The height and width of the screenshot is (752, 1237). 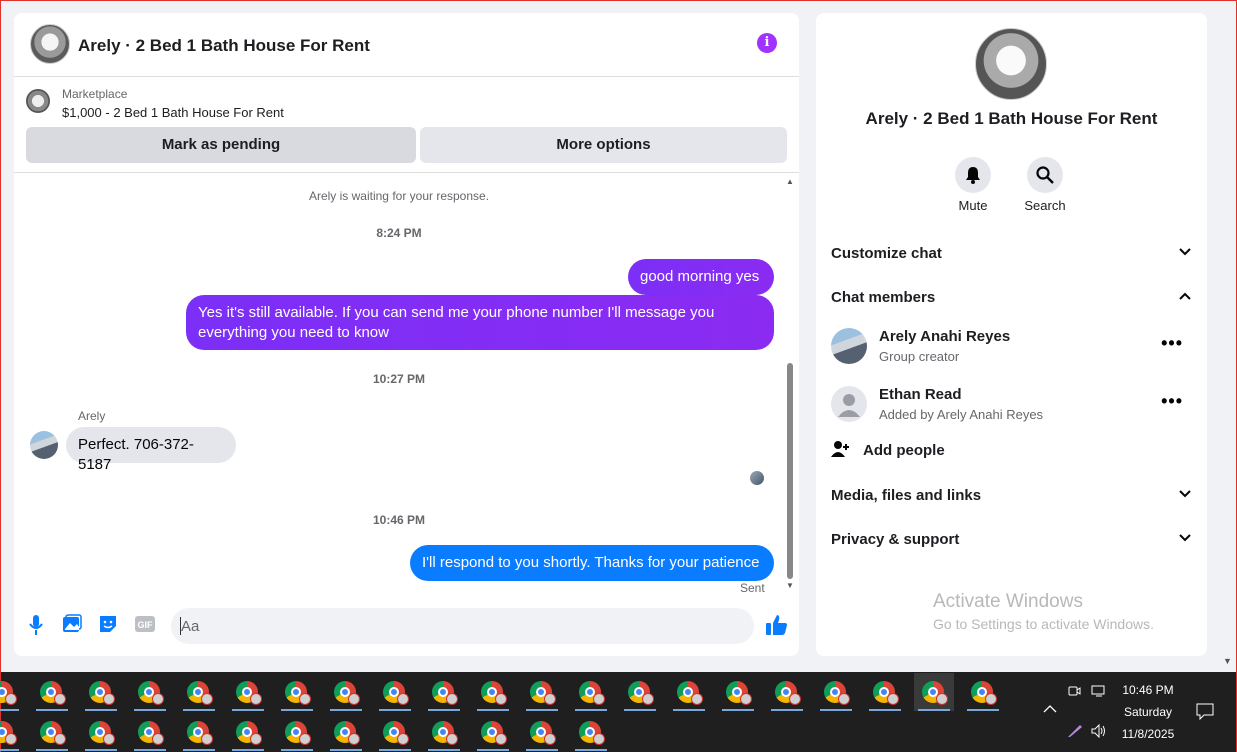 I want to click on sticker-icon, so click(x=108, y=625).